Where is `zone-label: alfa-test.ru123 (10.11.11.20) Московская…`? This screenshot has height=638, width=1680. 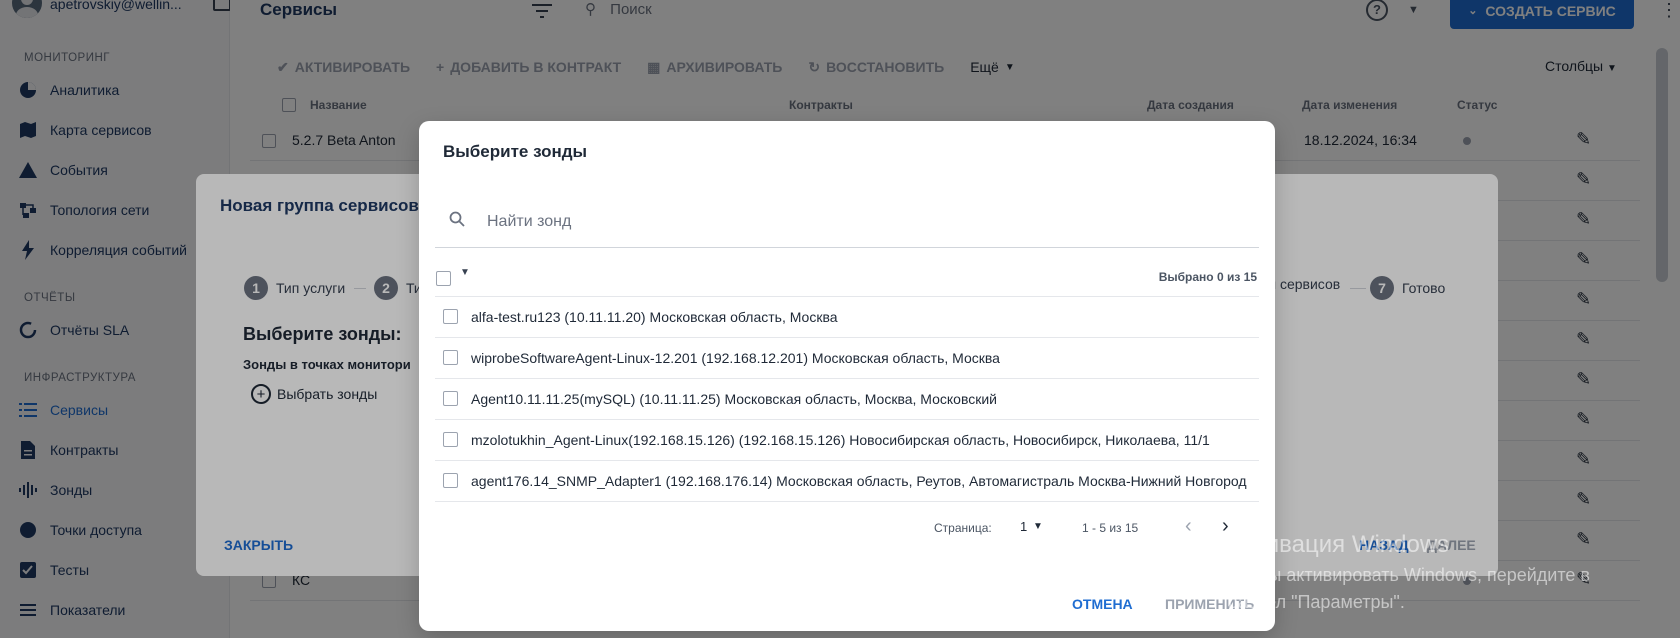 zone-label: alfa-test.ru123 (10.11.11.20) Московская… is located at coordinates (654, 317).